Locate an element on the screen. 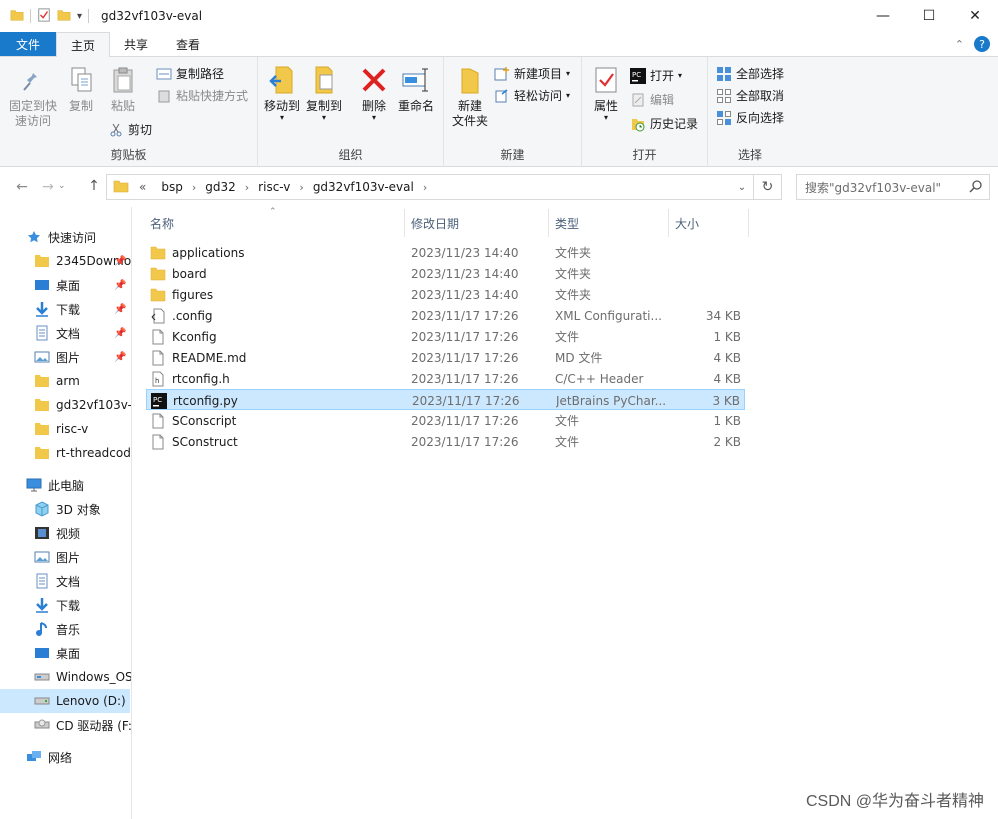  column-header-date: 修改日期 is located at coordinates (435, 223).